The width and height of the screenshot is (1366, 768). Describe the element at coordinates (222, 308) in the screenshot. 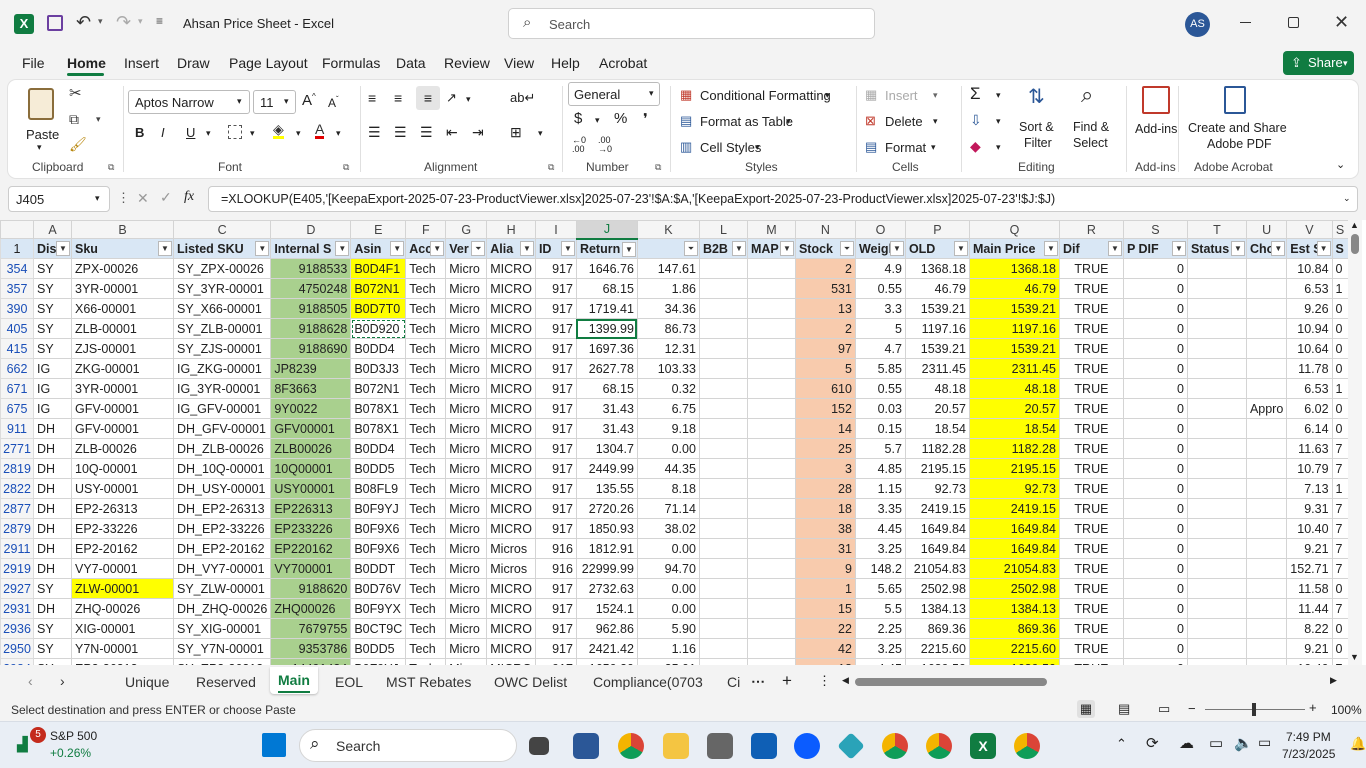

I see `cell: SY_X66-00001` at that location.